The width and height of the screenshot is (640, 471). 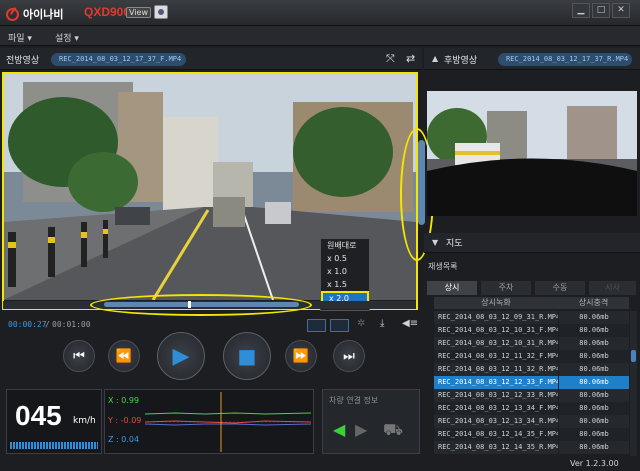 What do you see at coordinates (581, 10) in the screenshot?
I see `minimize-button: ▁` at bounding box center [581, 10].